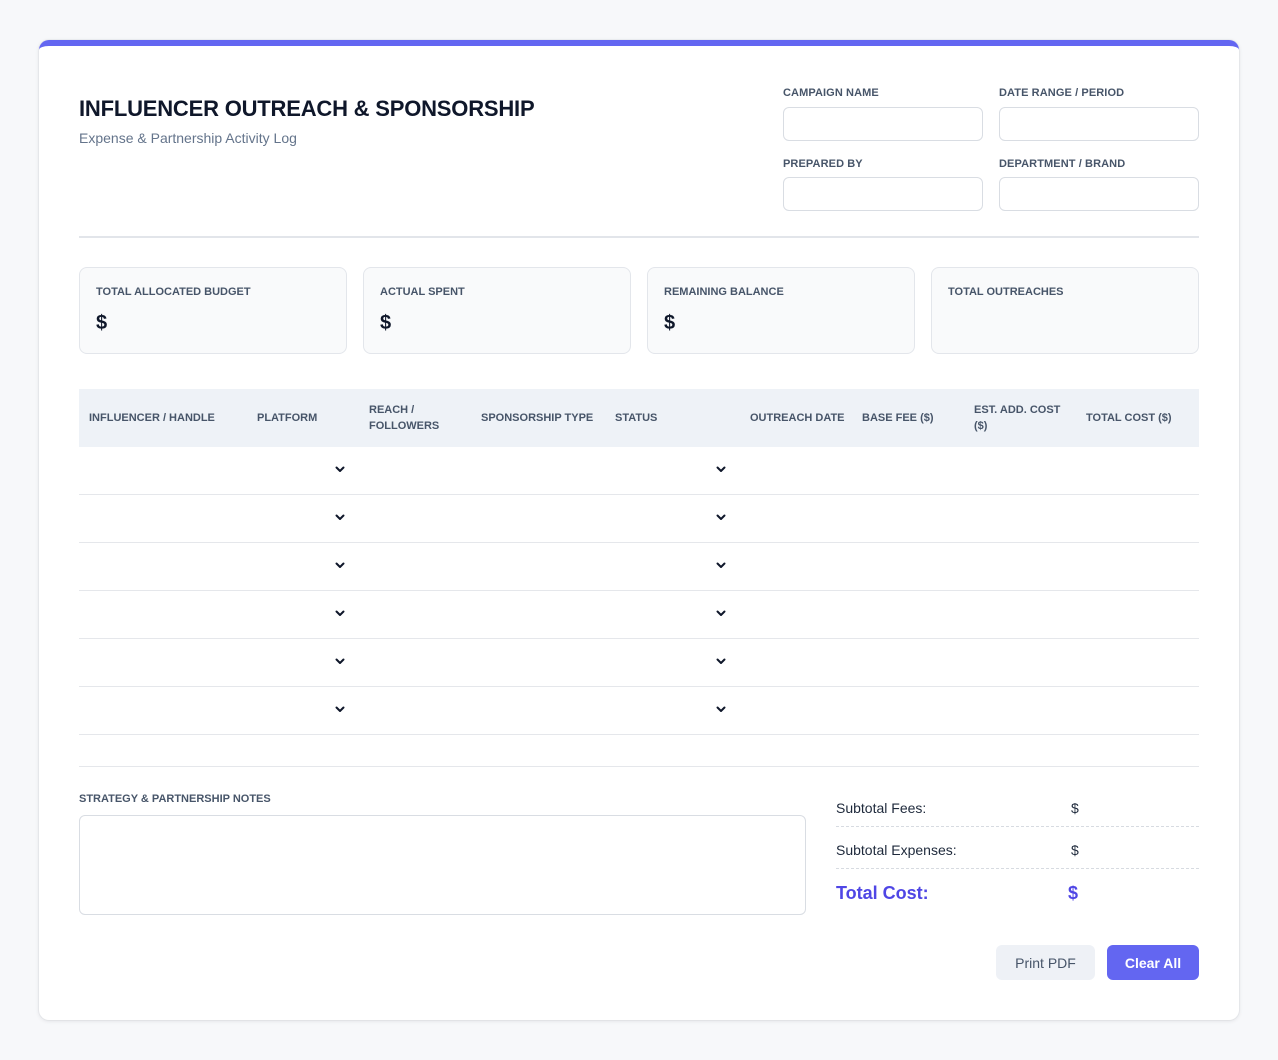 The width and height of the screenshot is (1278, 1060). I want to click on column-header-reach: REACH / FOLLOWERS, so click(404, 418).